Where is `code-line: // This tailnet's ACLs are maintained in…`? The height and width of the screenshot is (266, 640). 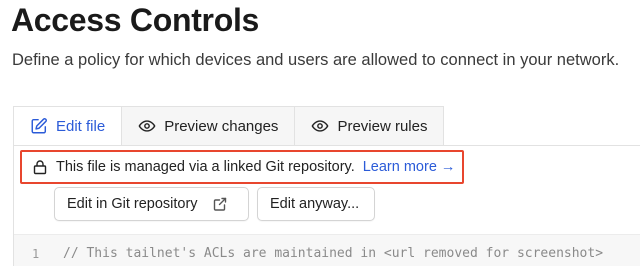 code-line: // This tailnet's ACLs are maintained in… is located at coordinates (333, 253).